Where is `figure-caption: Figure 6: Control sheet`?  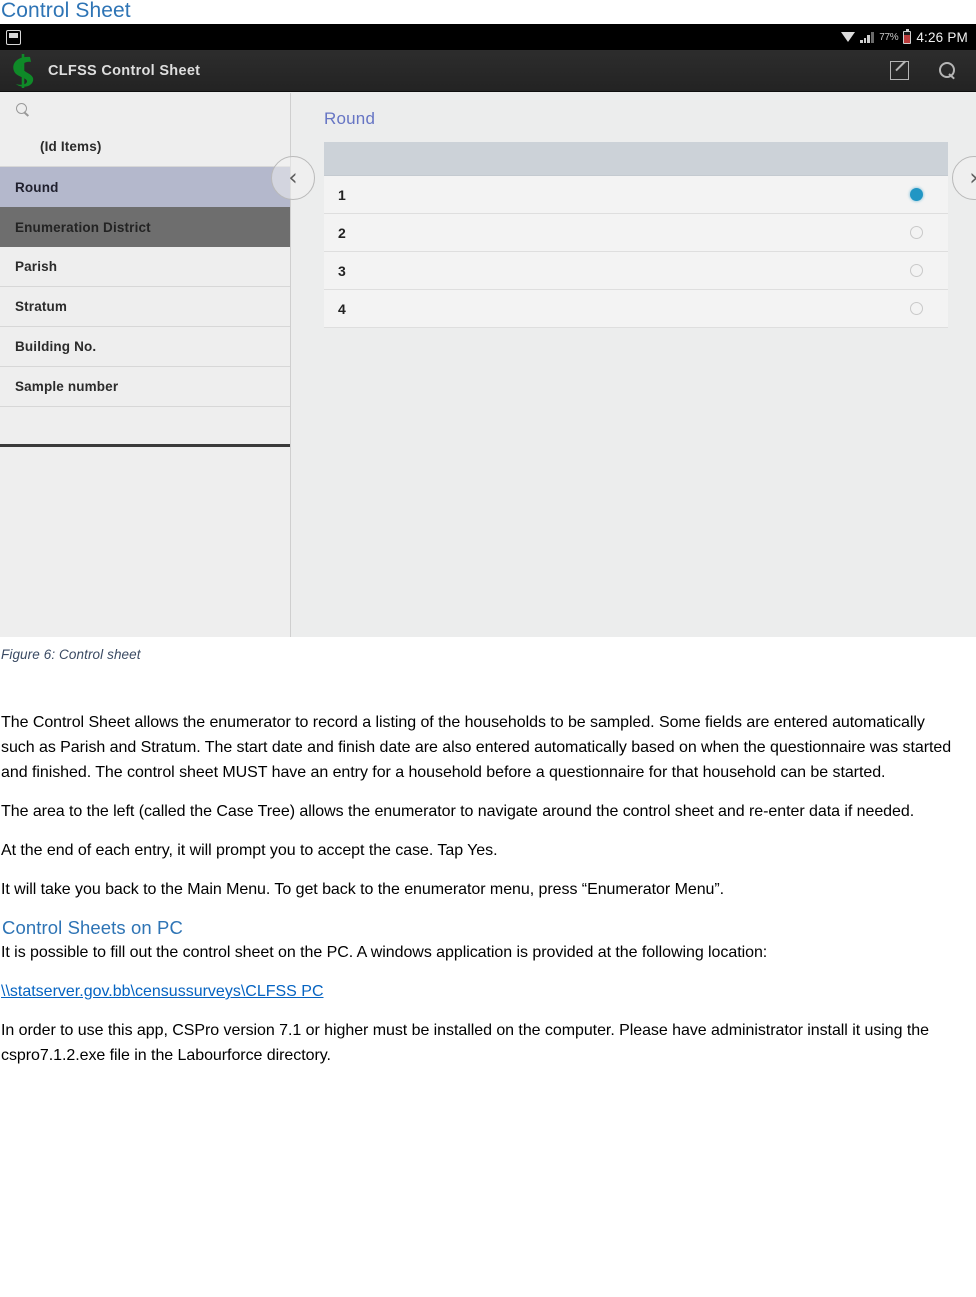 figure-caption: Figure 6: Control sheet is located at coordinates (71, 654).